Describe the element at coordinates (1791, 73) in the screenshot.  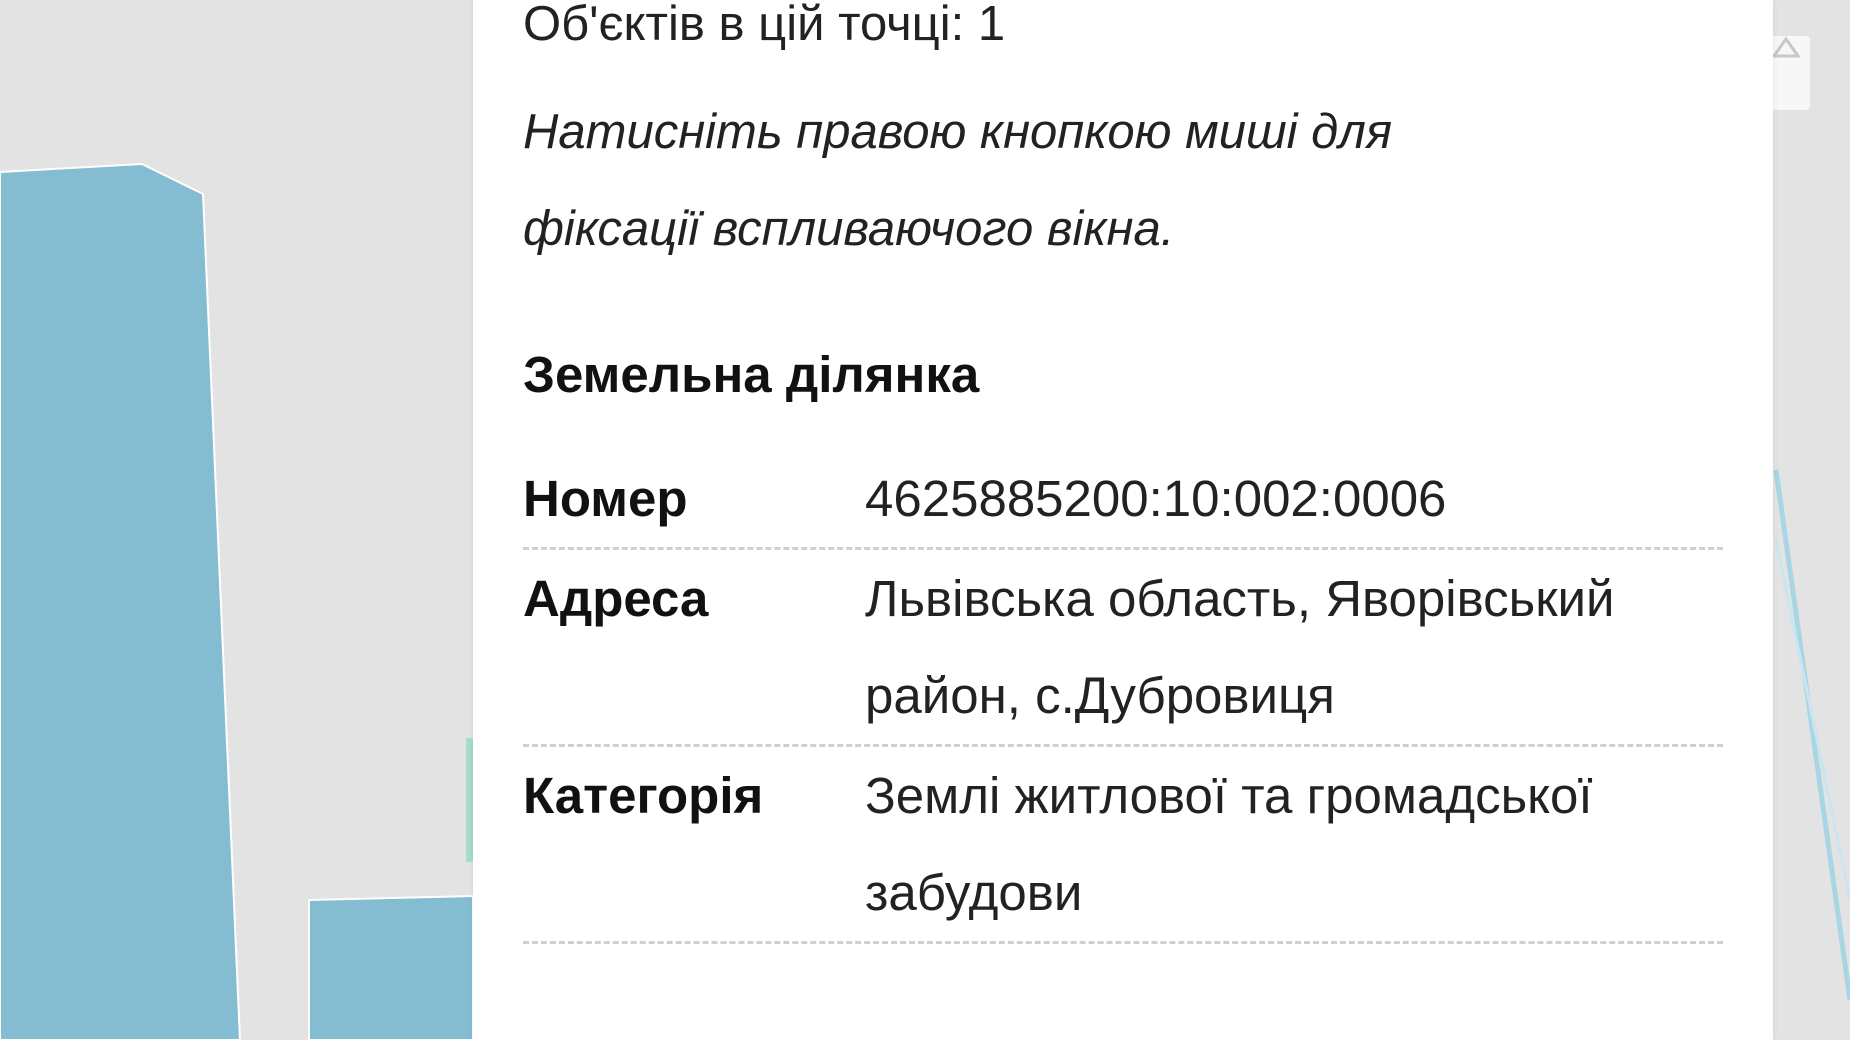
I see `map-control-button` at that location.